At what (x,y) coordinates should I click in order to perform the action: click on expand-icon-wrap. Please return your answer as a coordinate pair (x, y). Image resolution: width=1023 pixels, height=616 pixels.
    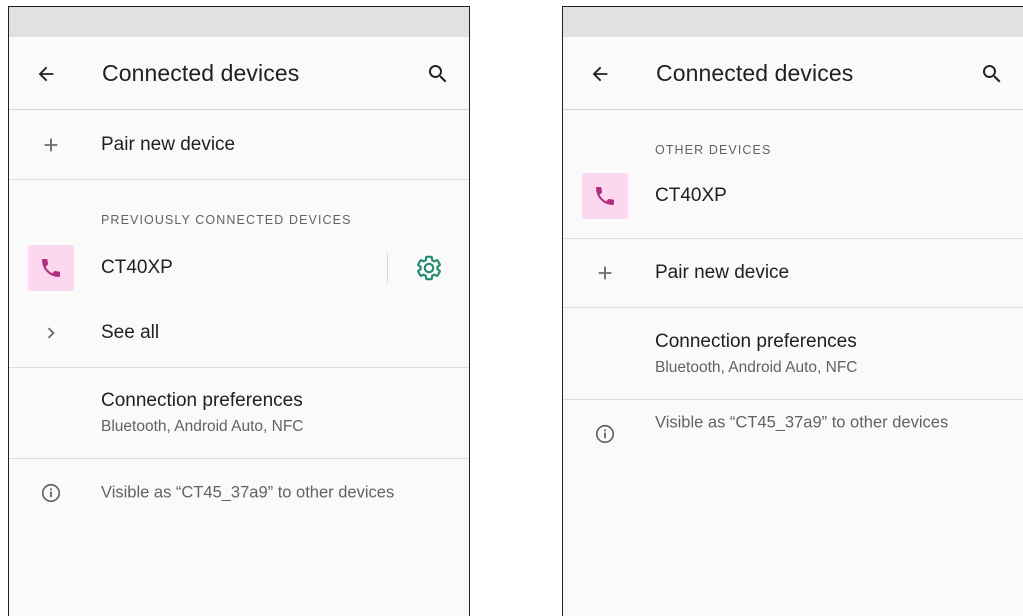
    Looking at the image, I should click on (51, 333).